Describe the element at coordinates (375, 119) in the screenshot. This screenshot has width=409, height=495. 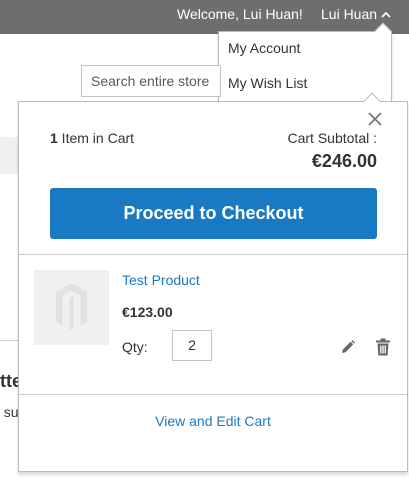
I see `close-icon` at that location.